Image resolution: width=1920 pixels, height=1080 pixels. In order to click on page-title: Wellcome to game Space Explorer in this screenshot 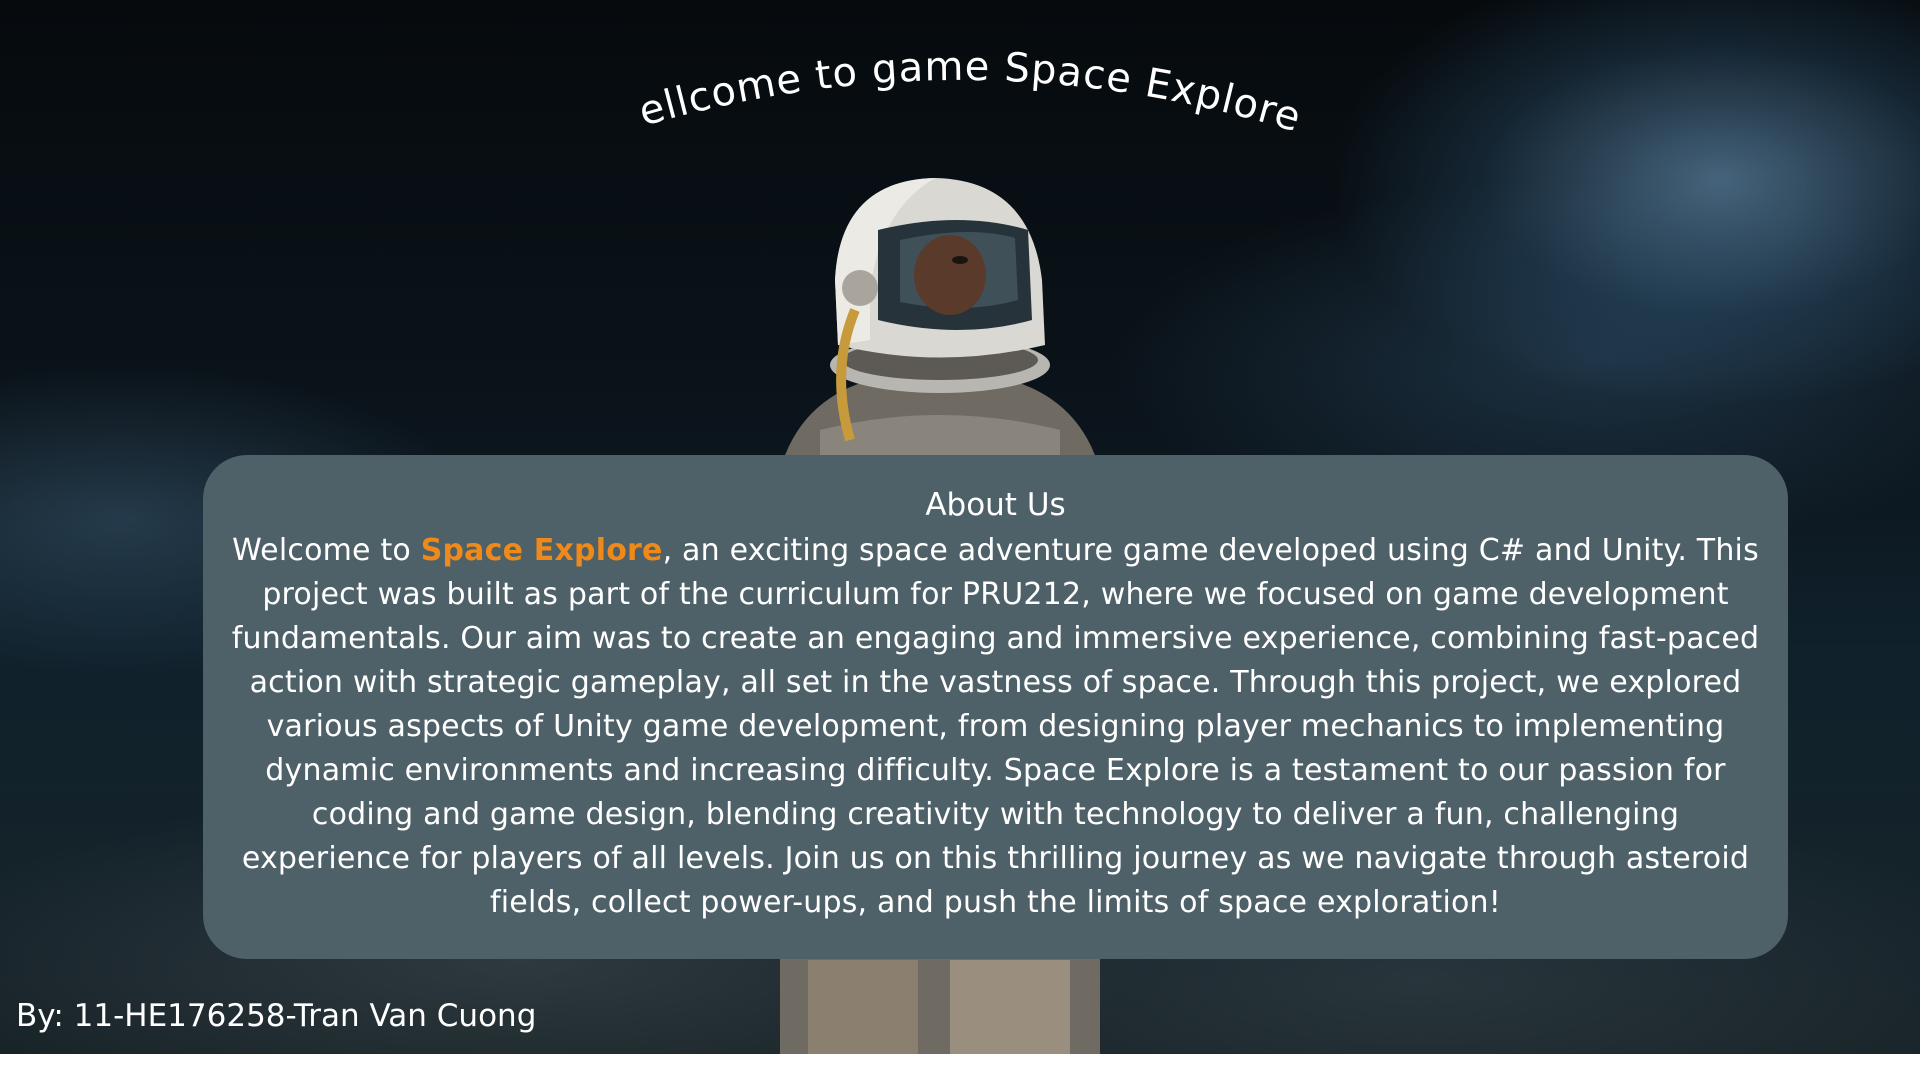, I will do `click(933, 80)`.